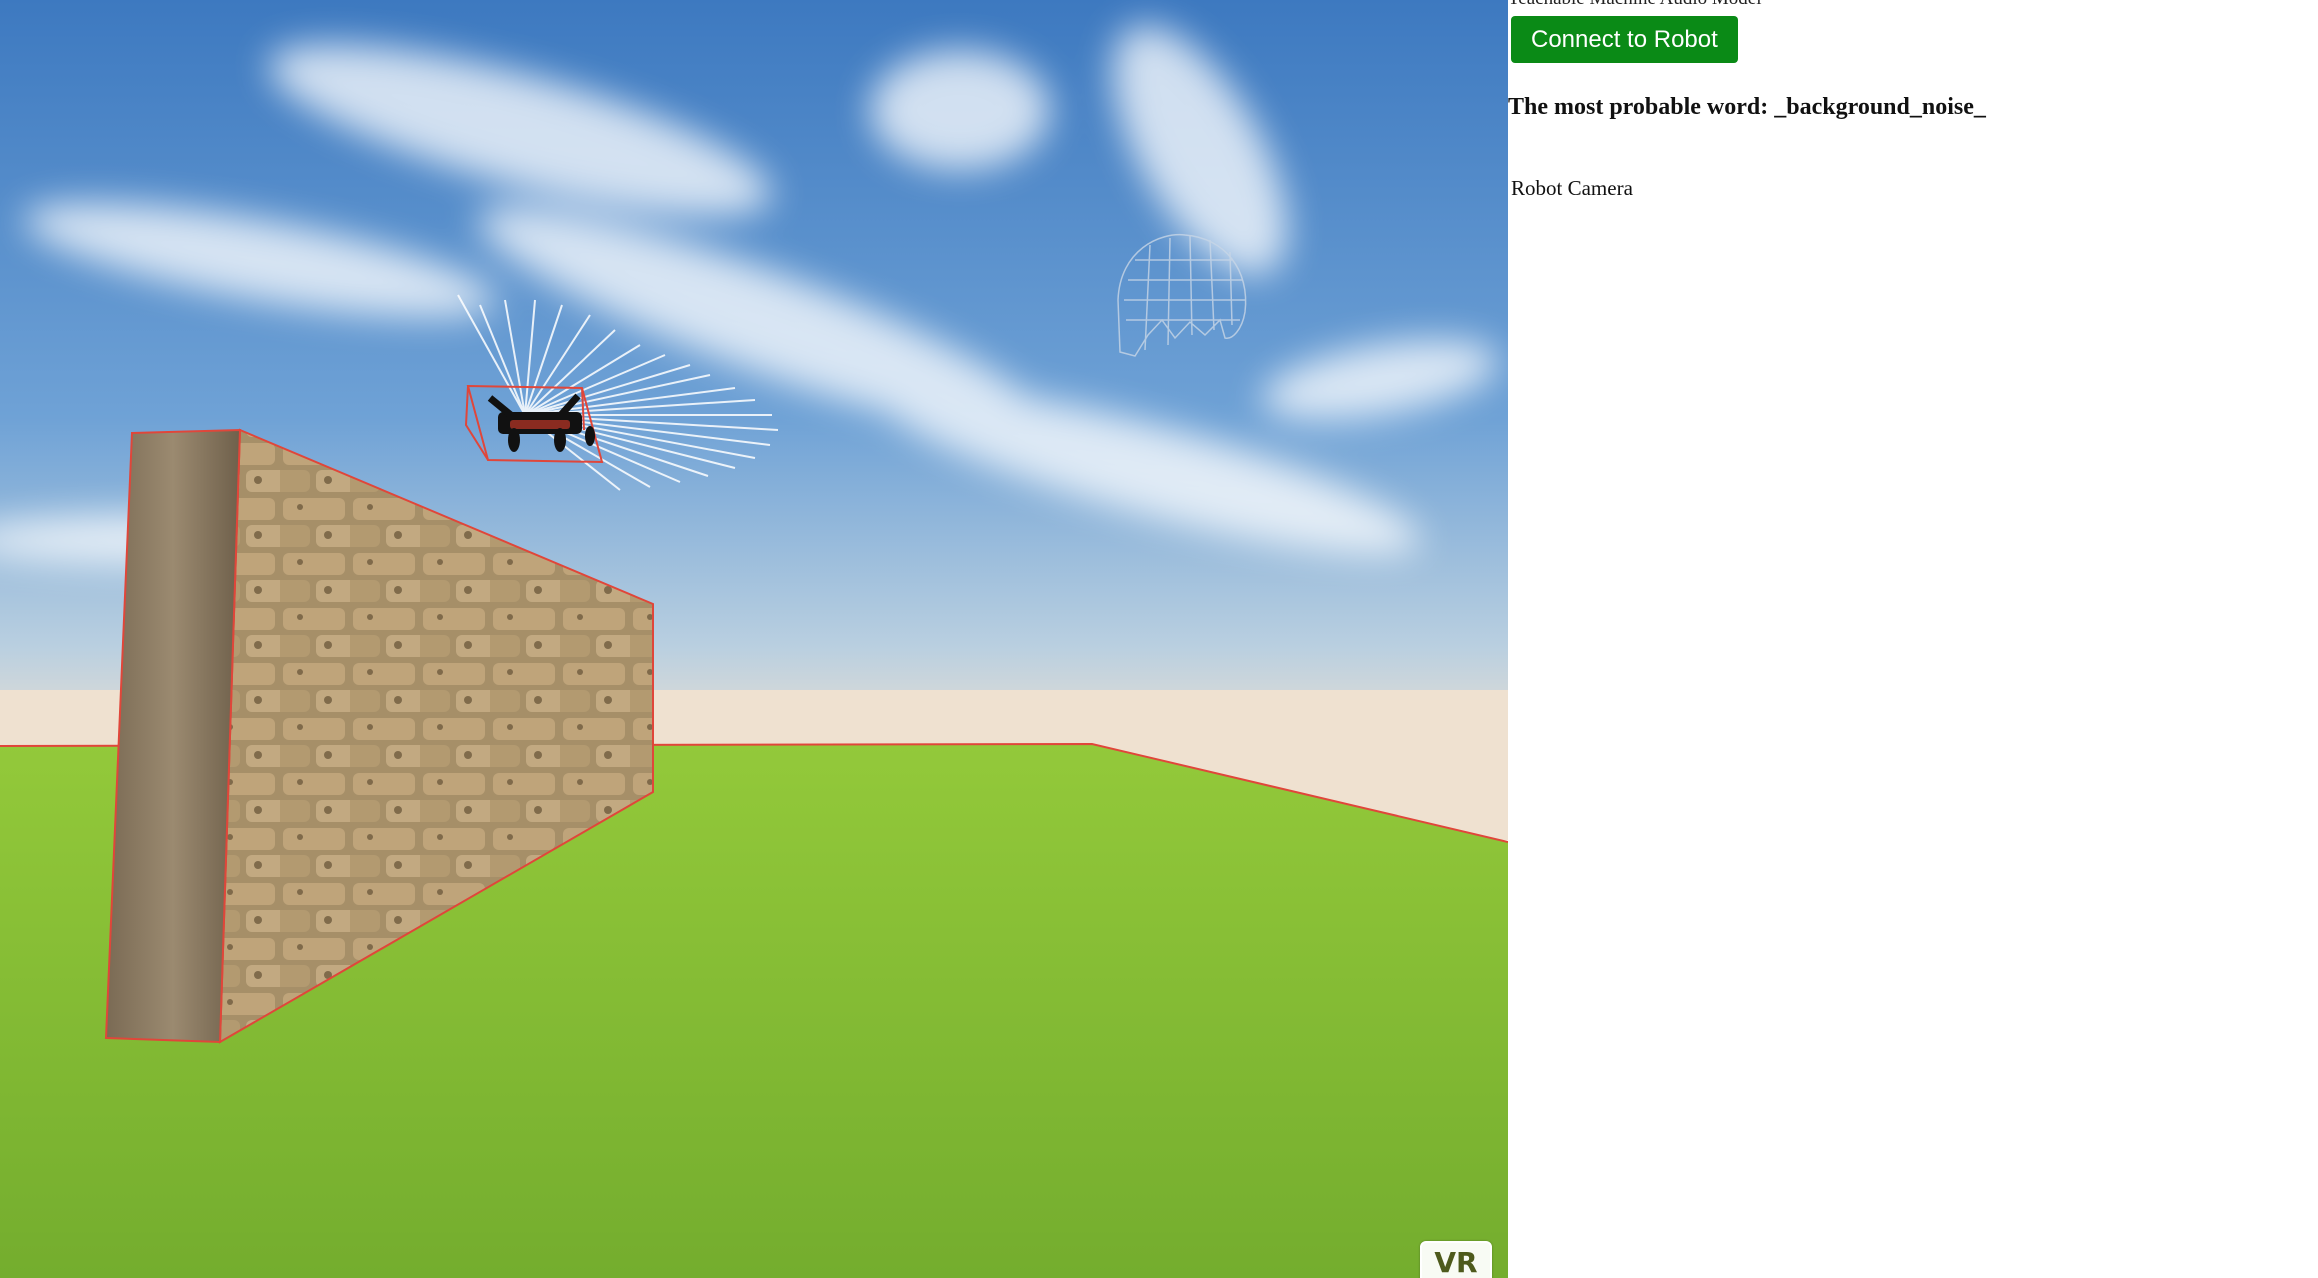 The height and width of the screenshot is (1278, 2318). What do you see at coordinates (1572, 188) in the screenshot?
I see `robot-camera-label: Robot Camera` at bounding box center [1572, 188].